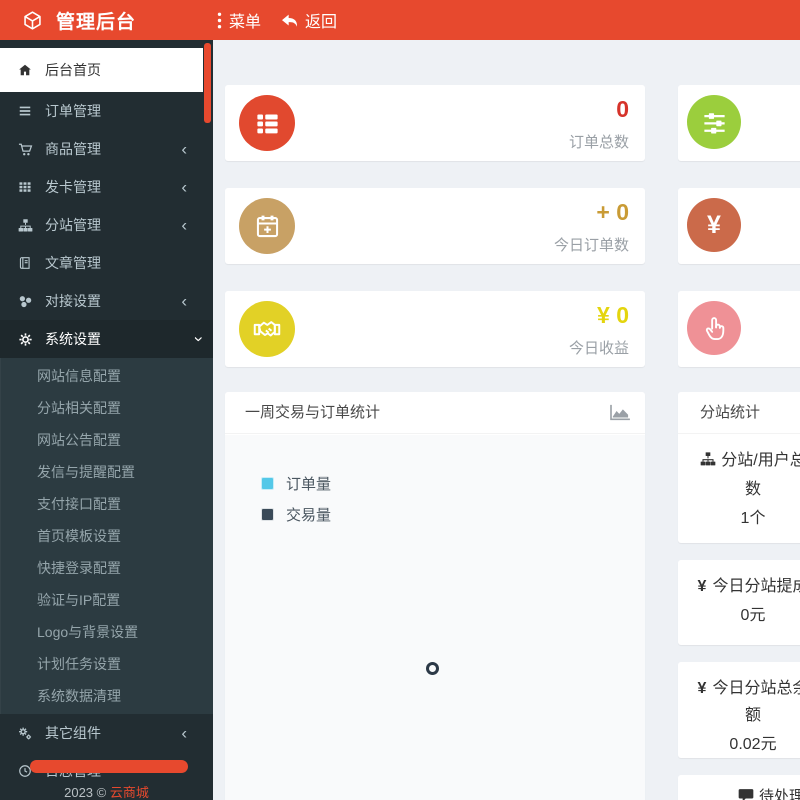 This screenshot has height=800, width=800. Describe the element at coordinates (25, 70) in the screenshot. I see `home-icon` at that location.